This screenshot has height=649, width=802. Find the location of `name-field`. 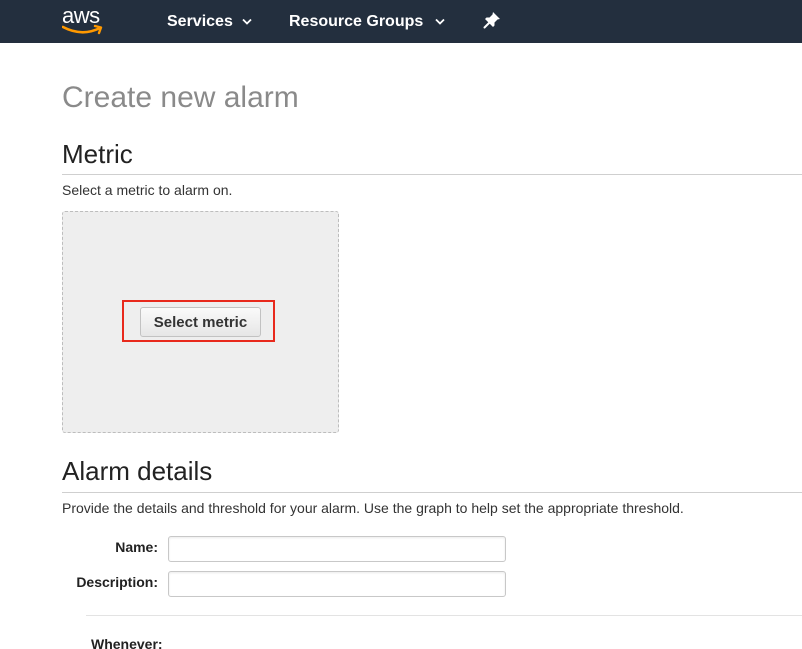

name-field is located at coordinates (337, 549).